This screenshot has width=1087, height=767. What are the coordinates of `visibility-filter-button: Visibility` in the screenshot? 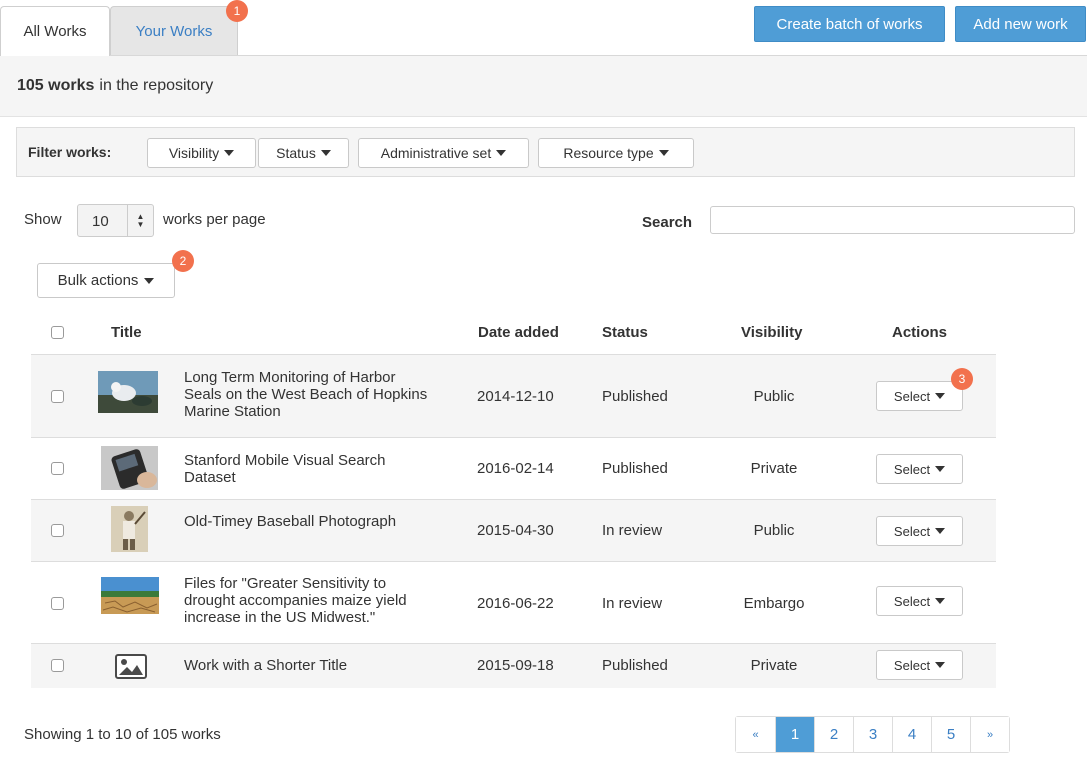 It's located at (201, 153).